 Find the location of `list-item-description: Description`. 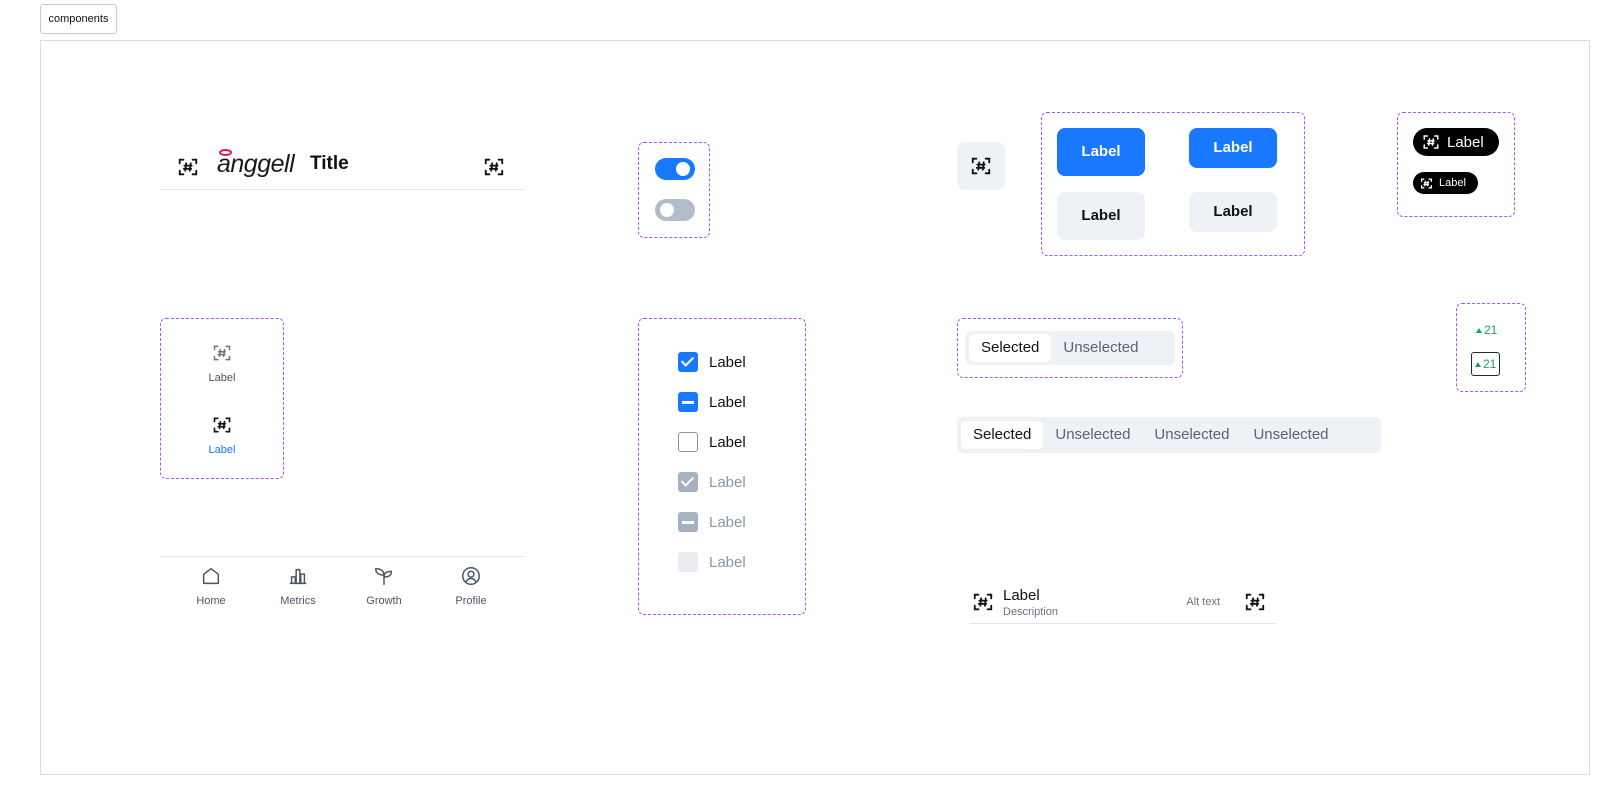

list-item-description: Description is located at coordinates (1031, 612).